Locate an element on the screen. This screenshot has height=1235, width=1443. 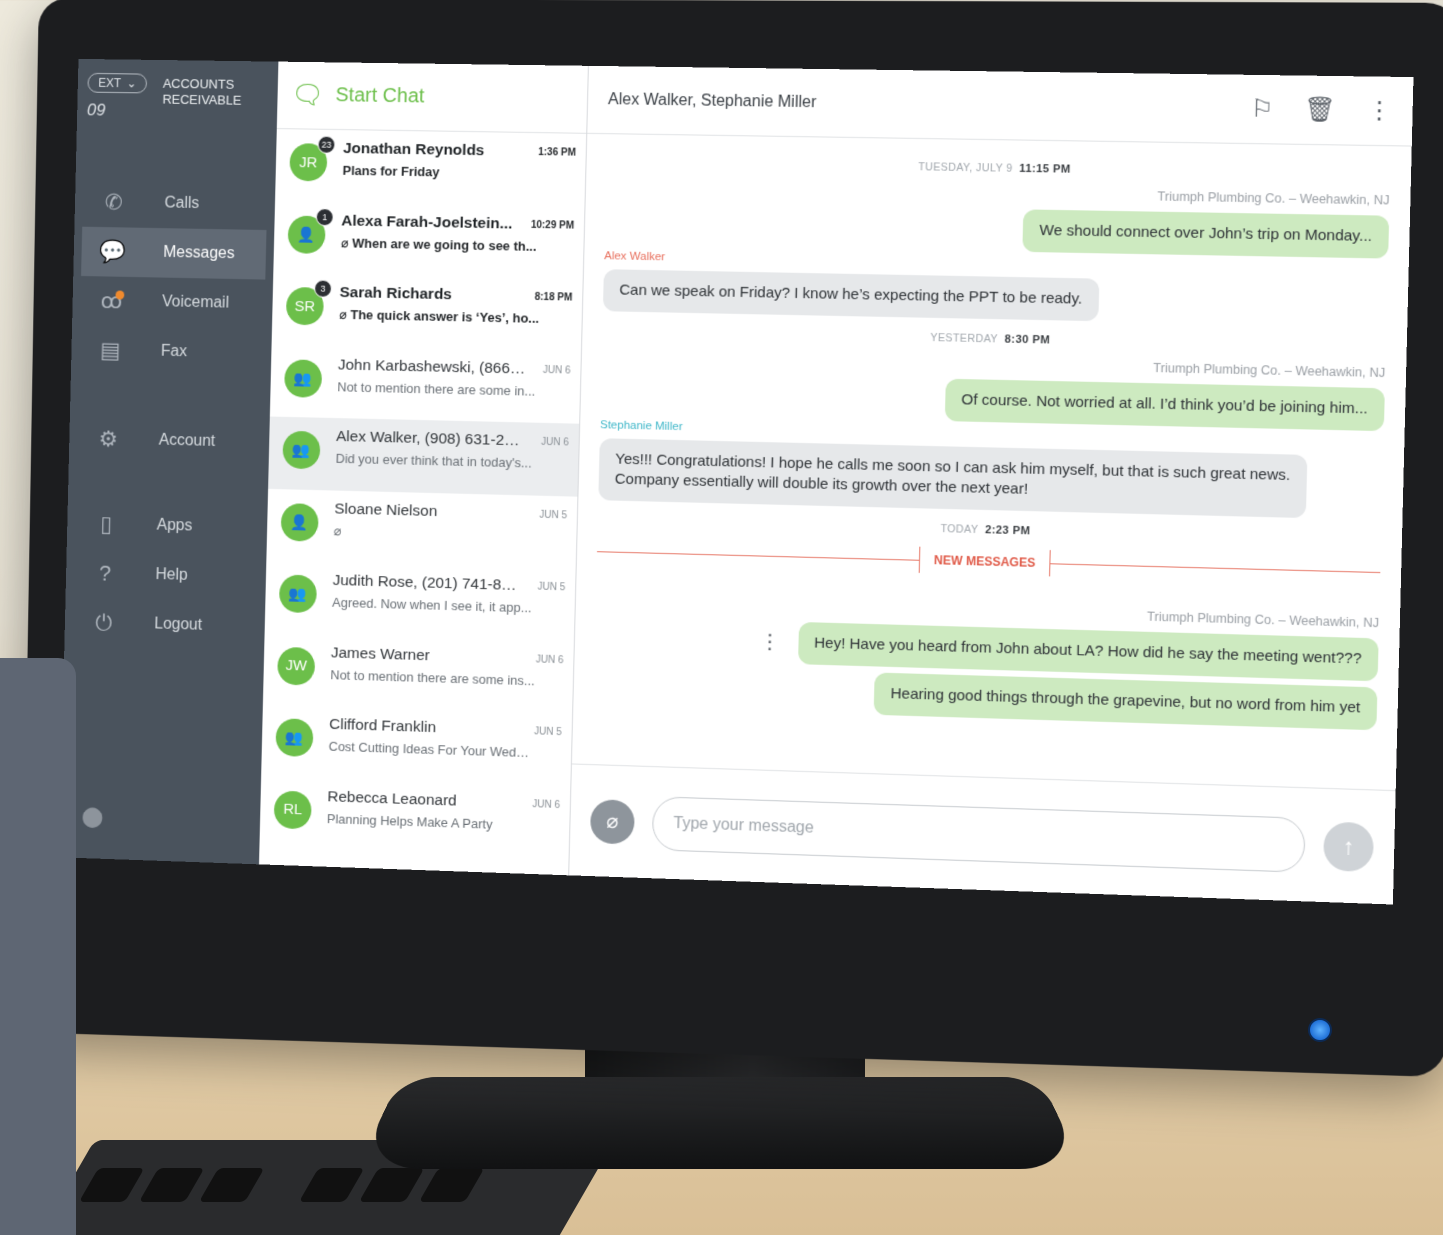
sidebar-item-voicemail: ꝏ Voicemail is located at coordinates (172, 302).